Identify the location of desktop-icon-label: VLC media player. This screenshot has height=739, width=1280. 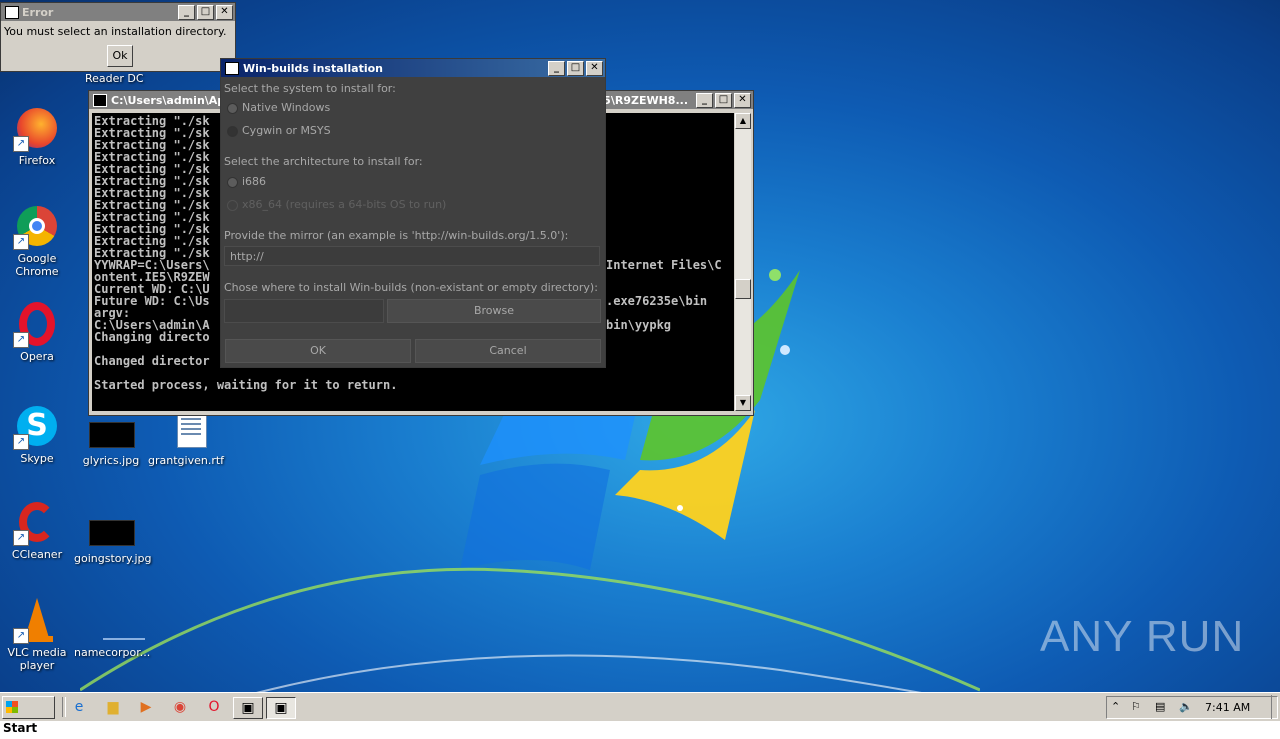
(37, 659).